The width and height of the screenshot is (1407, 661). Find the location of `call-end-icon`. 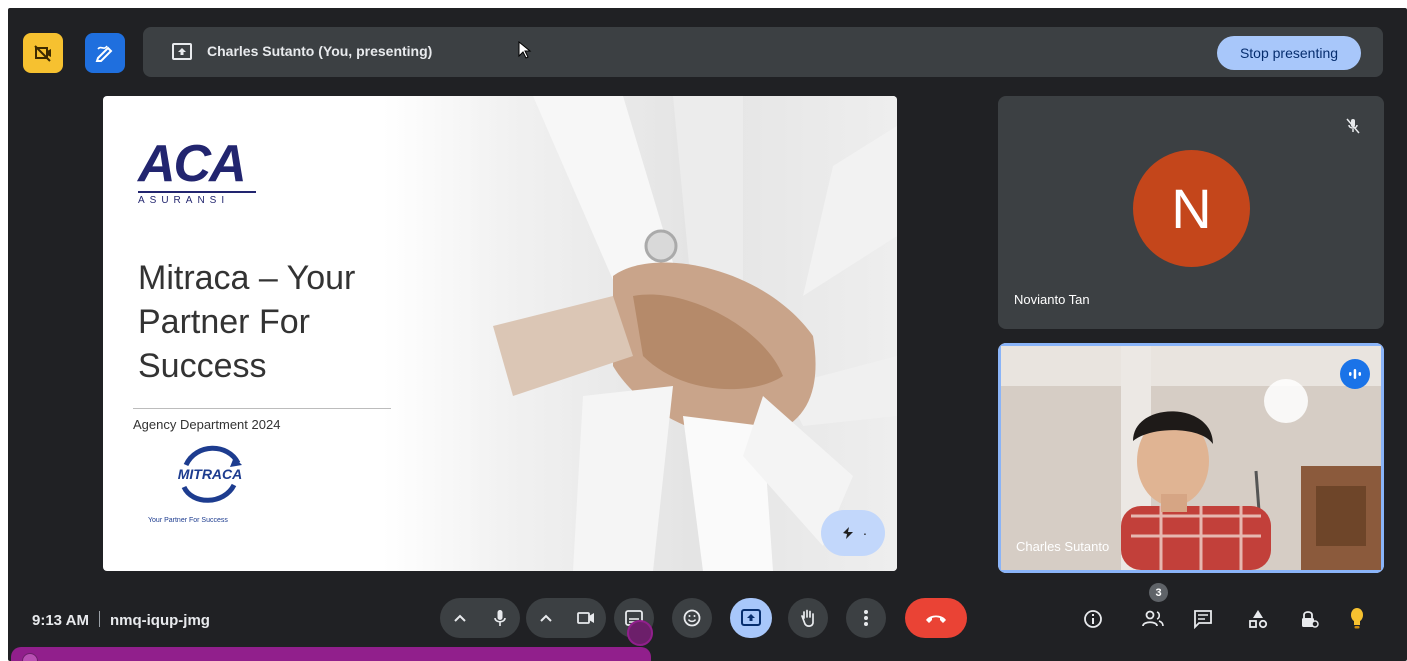

call-end-icon is located at coordinates (936, 619).